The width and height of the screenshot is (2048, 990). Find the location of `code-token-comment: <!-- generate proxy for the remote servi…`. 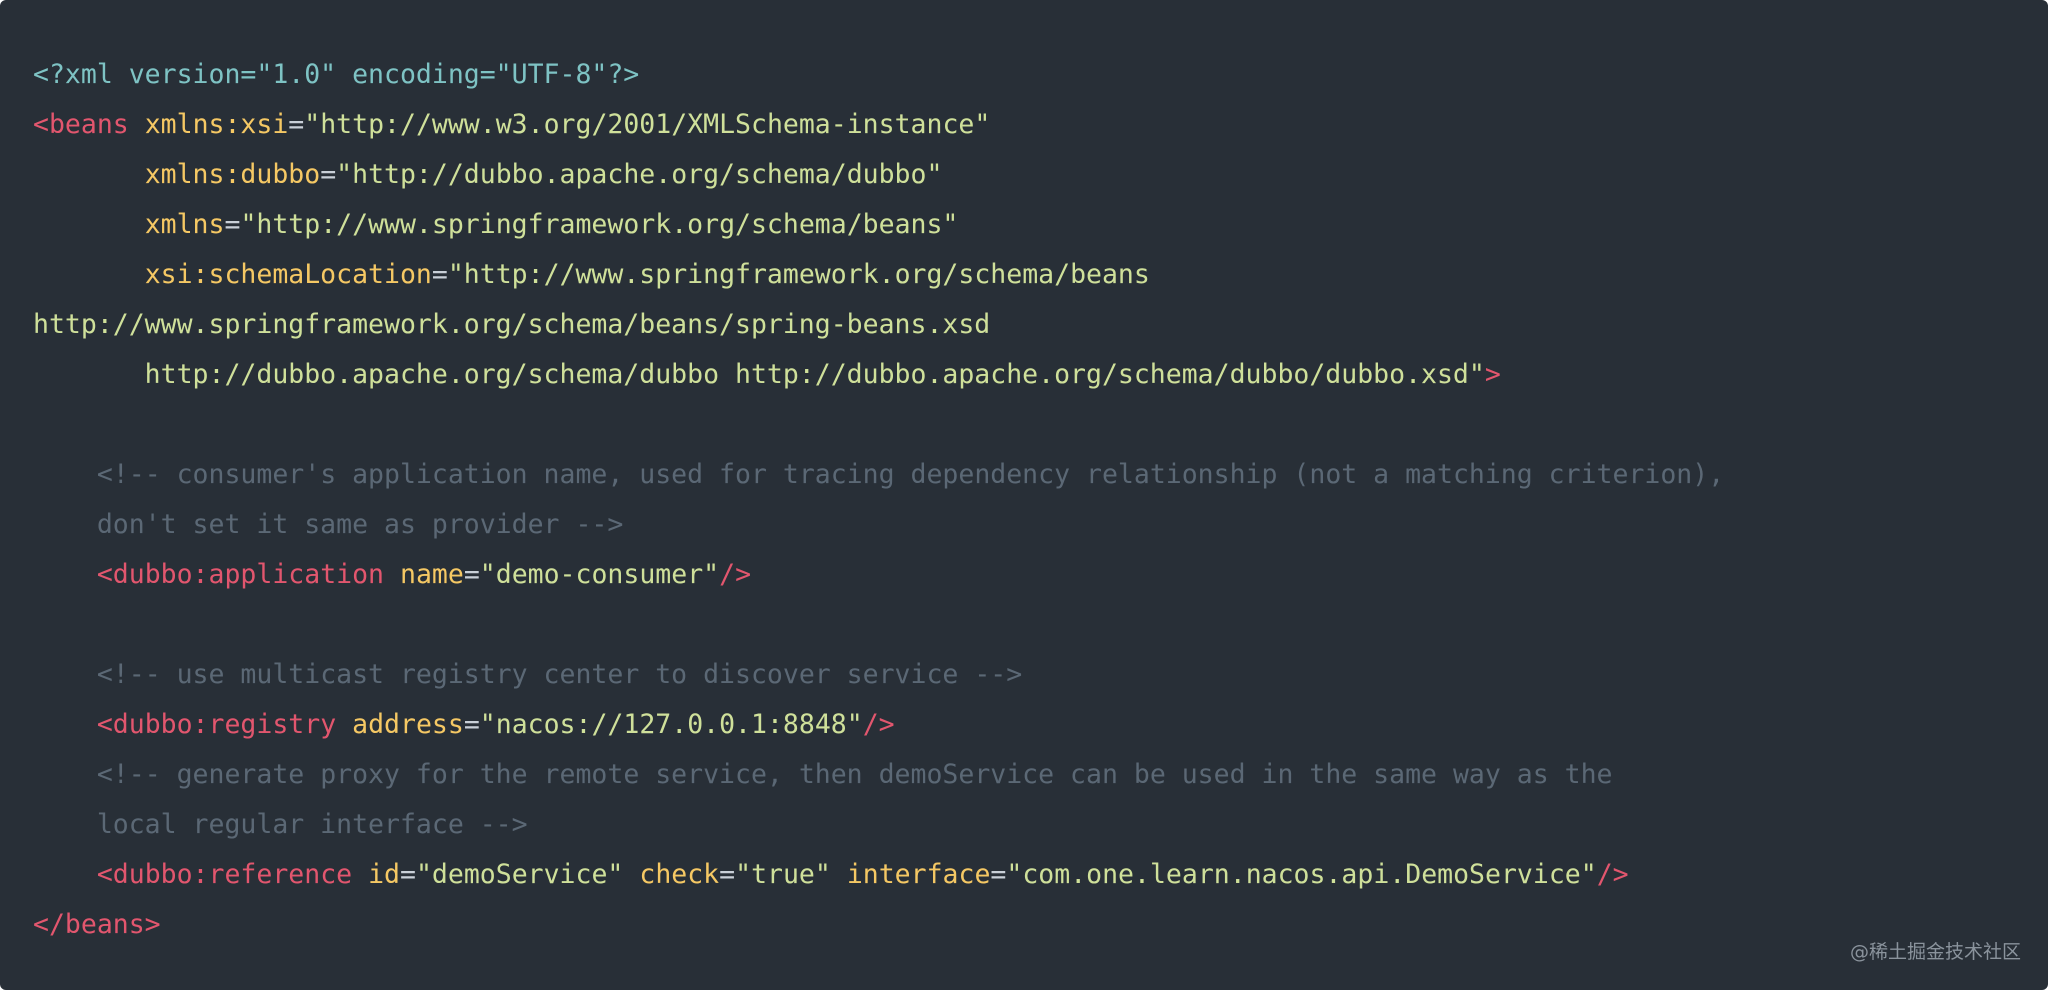

code-token-comment: <!-- generate proxy for the remote servi… is located at coordinates (854, 774).